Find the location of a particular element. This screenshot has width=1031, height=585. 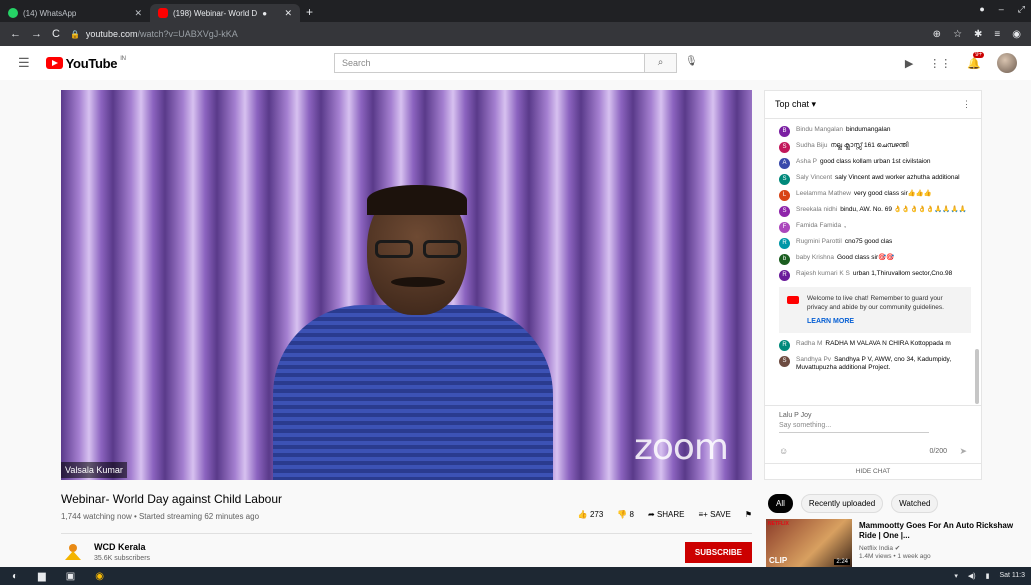

playlist-icon: ≡ is located at coordinates (997, 34).